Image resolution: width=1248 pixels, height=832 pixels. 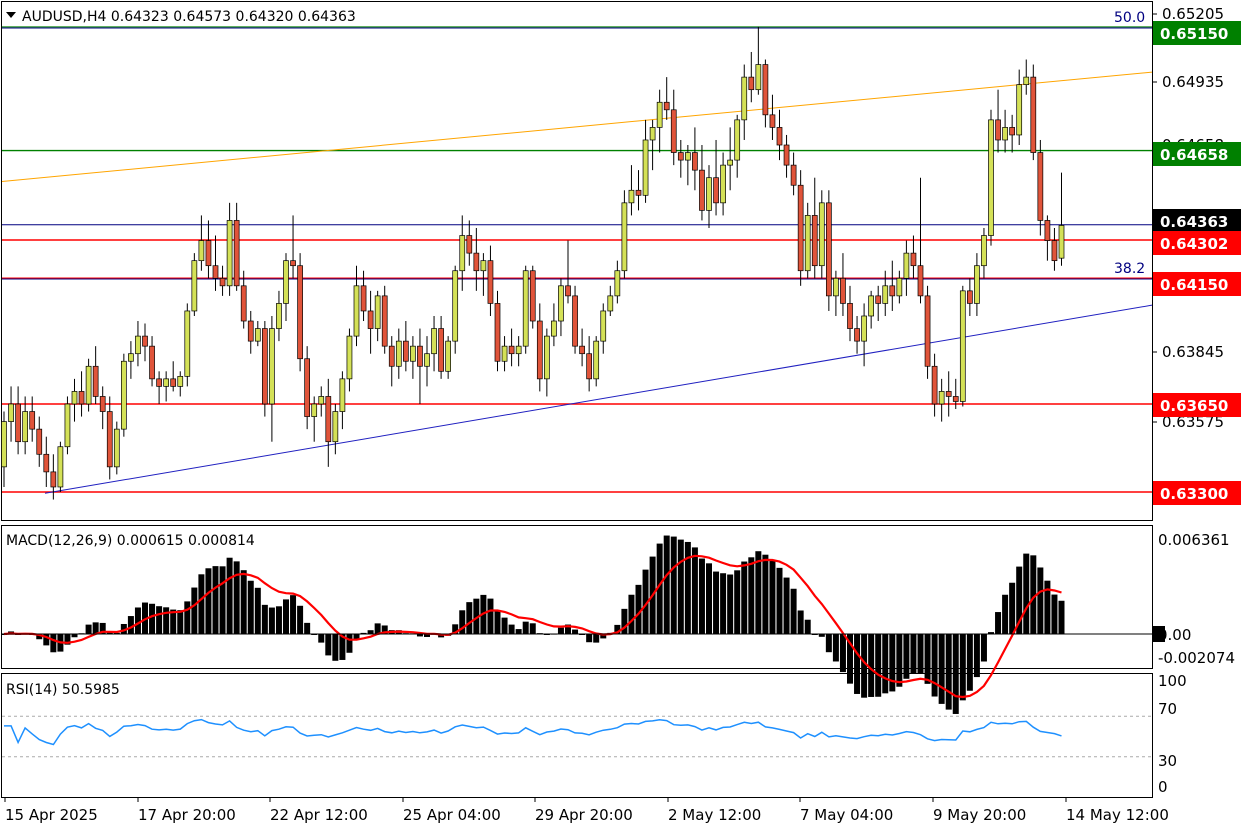 What do you see at coordinates (577, 735) in the screenshot?
I see `rsi-panel` at bounding box center [577, 735].